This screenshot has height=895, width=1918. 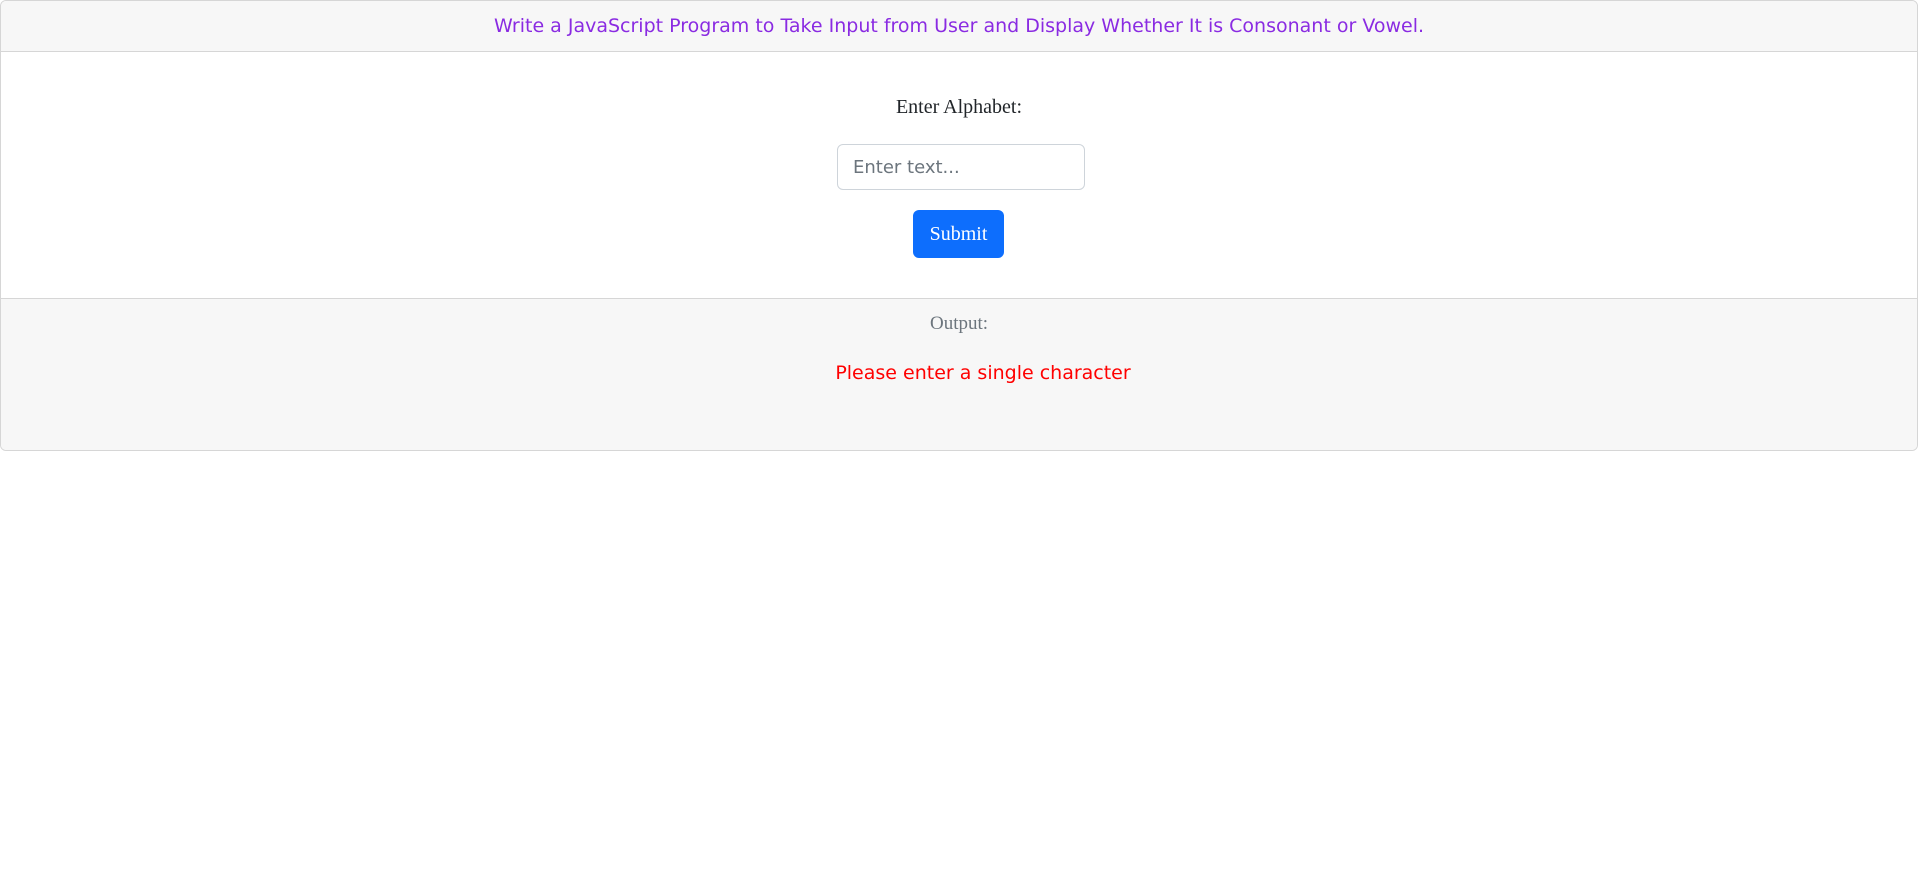 I want to click on submit-button: Submit, so click(x=958, y=234).